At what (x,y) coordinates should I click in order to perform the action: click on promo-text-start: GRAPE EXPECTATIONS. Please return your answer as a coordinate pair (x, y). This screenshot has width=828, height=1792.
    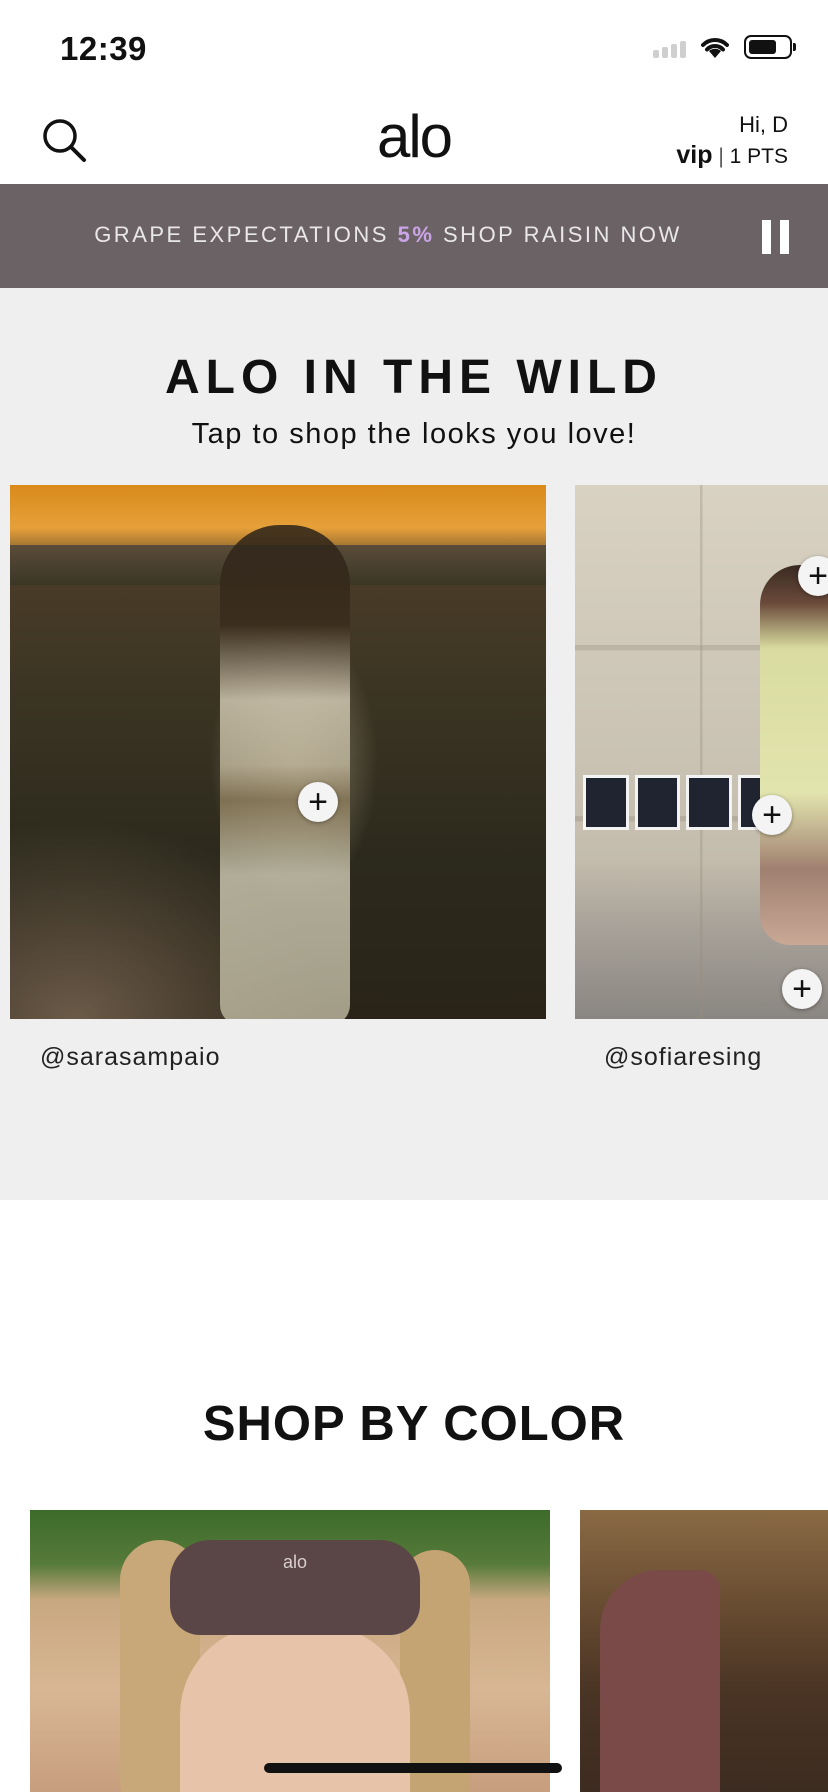
    Looking at the image, I should click on (246, 234).